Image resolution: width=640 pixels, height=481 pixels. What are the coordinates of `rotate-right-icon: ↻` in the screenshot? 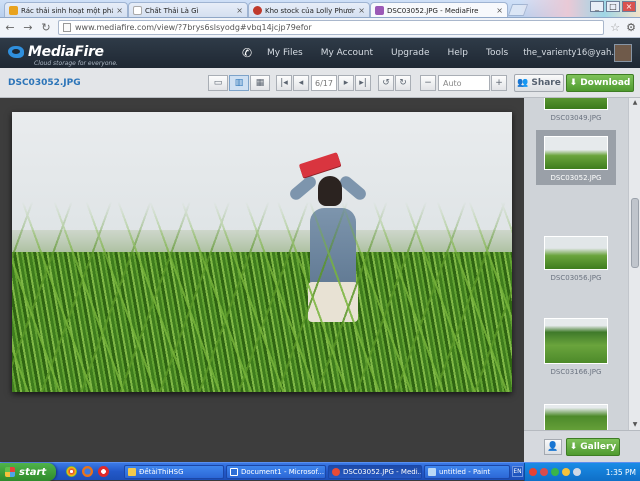 It's located at (403, 83).